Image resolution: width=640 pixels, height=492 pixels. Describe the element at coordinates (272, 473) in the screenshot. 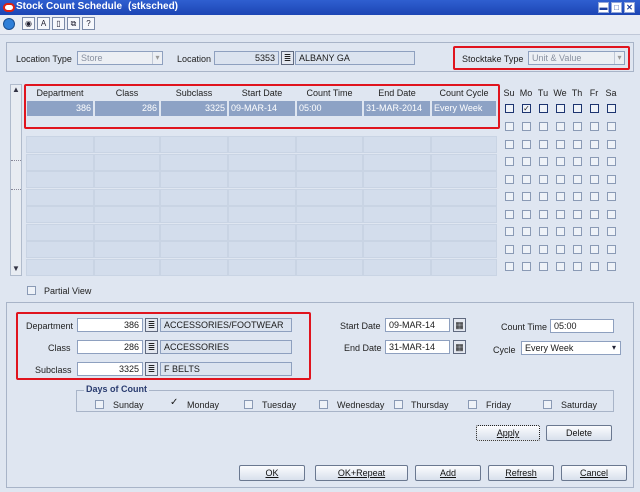

I see `ok-button: OK` at that location.